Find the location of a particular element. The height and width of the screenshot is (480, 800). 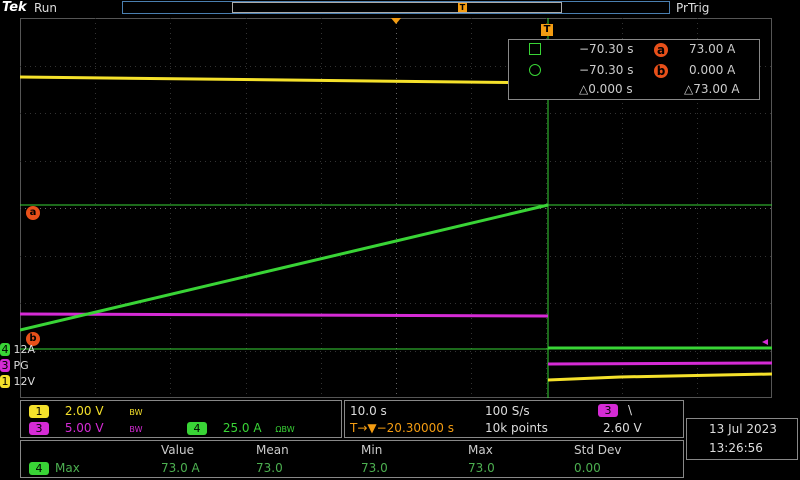

trigger-level-icon is located at coordinates (765, 342).